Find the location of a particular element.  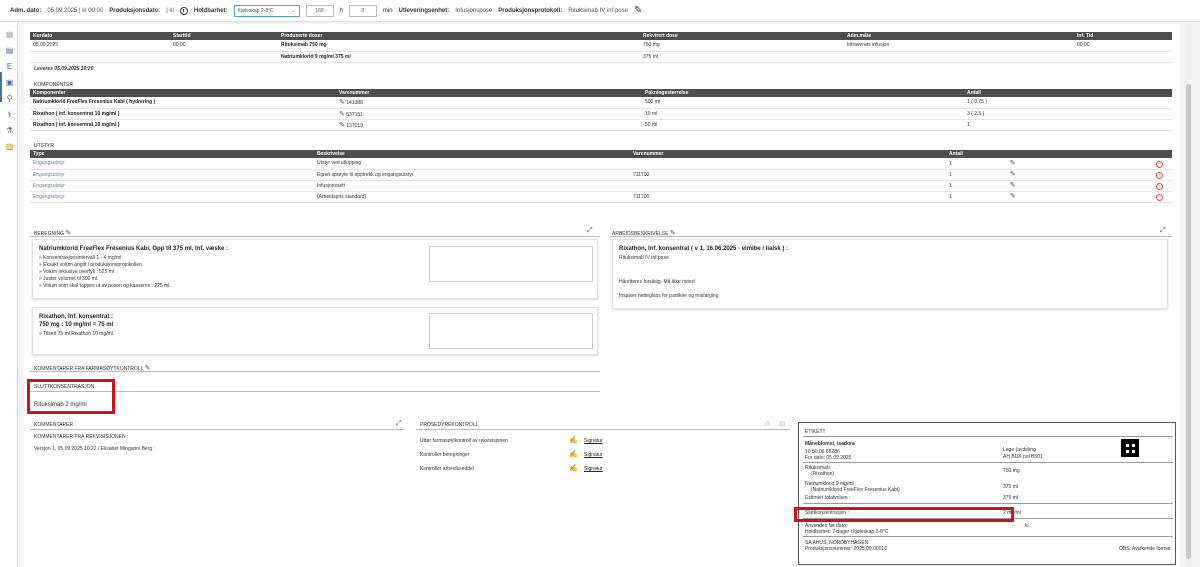

signature-pen-icon: ✍ is located at coordinates (573, 454).